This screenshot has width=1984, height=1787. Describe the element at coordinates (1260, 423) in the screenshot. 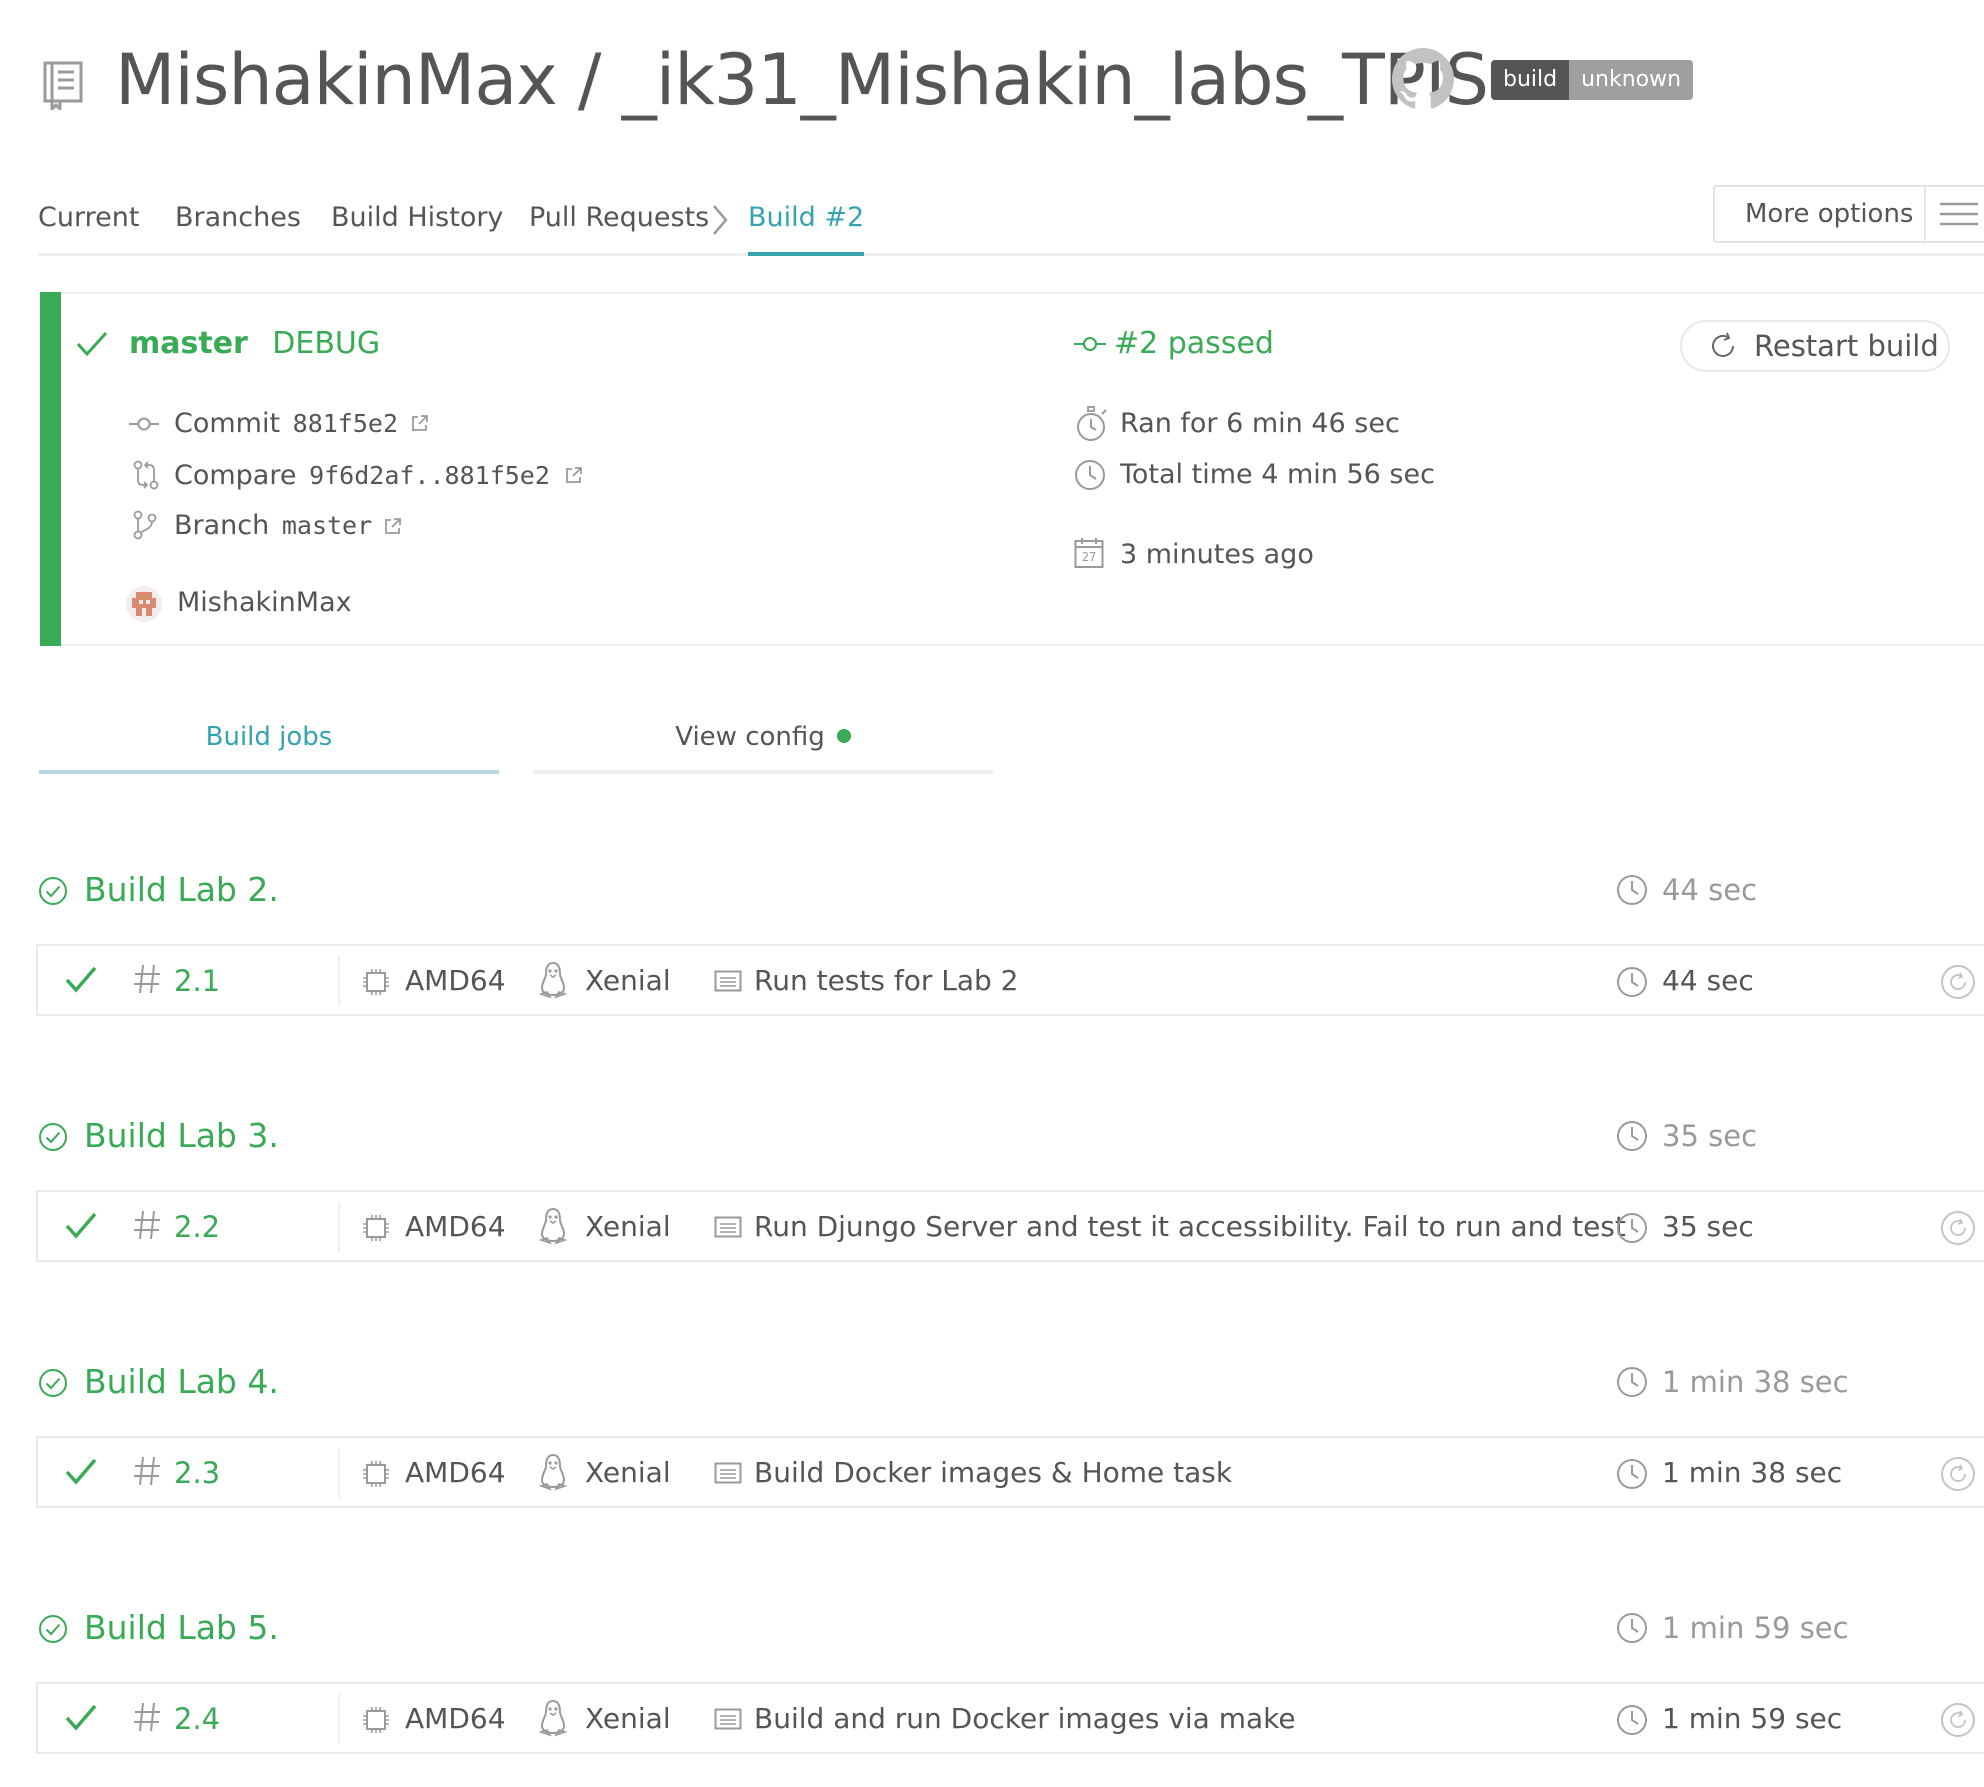

I see `ran-for: Ran for 6 min 46 sec` at that location.